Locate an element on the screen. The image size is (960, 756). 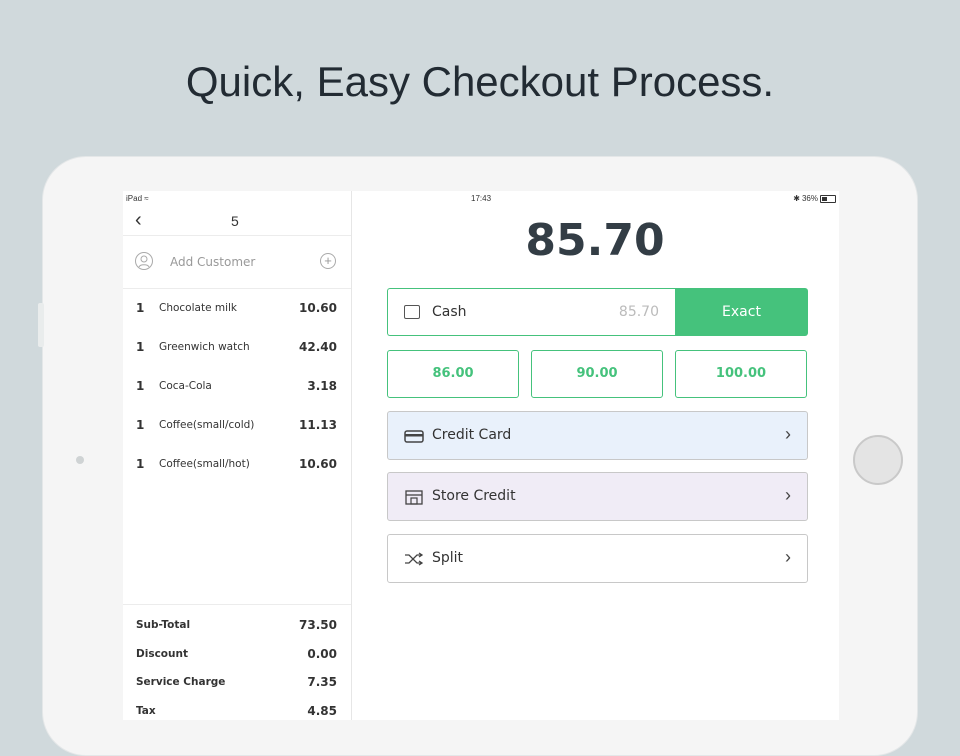
wifi-icon: ≈ is located at coordinates (146, 198).